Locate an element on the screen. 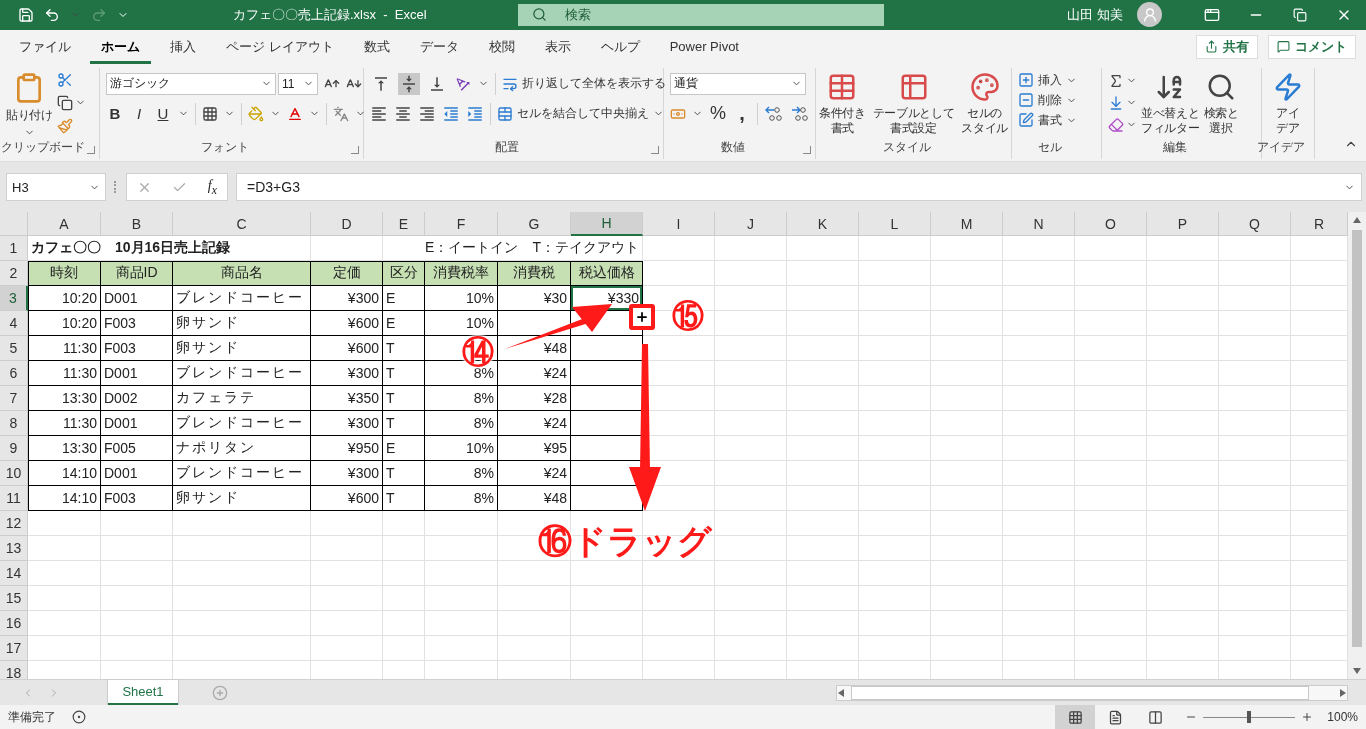  fill-icon is located at coordinates (1116, 102).